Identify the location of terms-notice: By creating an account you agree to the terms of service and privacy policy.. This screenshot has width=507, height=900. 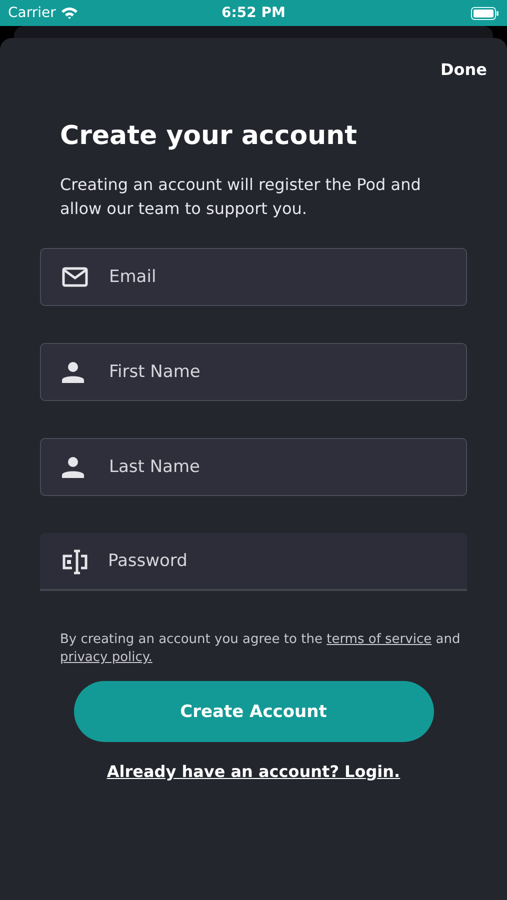
(261, 649).